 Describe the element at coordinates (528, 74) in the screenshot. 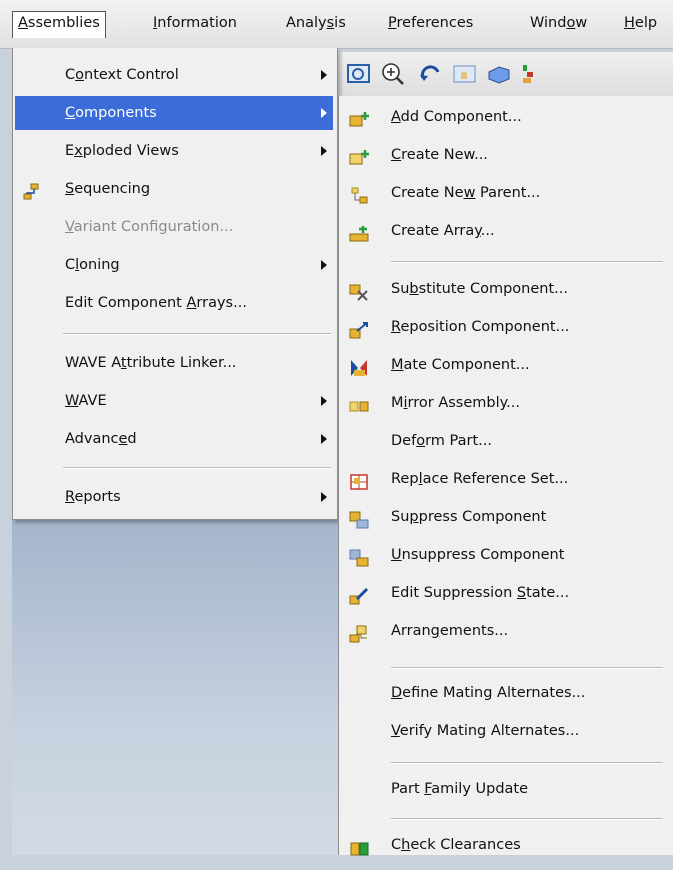

I see `assembly-tool-icon` at that location.